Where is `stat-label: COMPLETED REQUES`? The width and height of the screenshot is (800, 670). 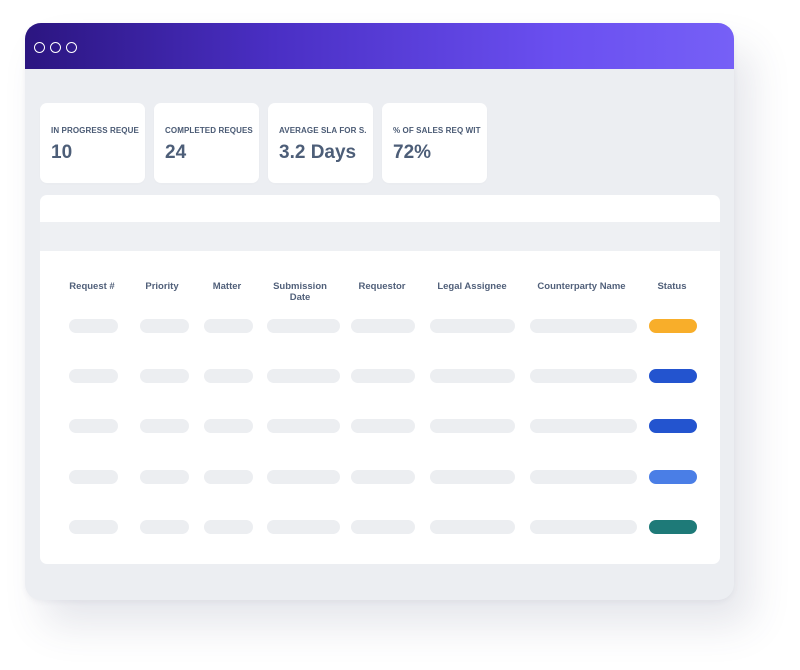
stat-label: COMPLETED REQUES is located at coordinates (209, 130).